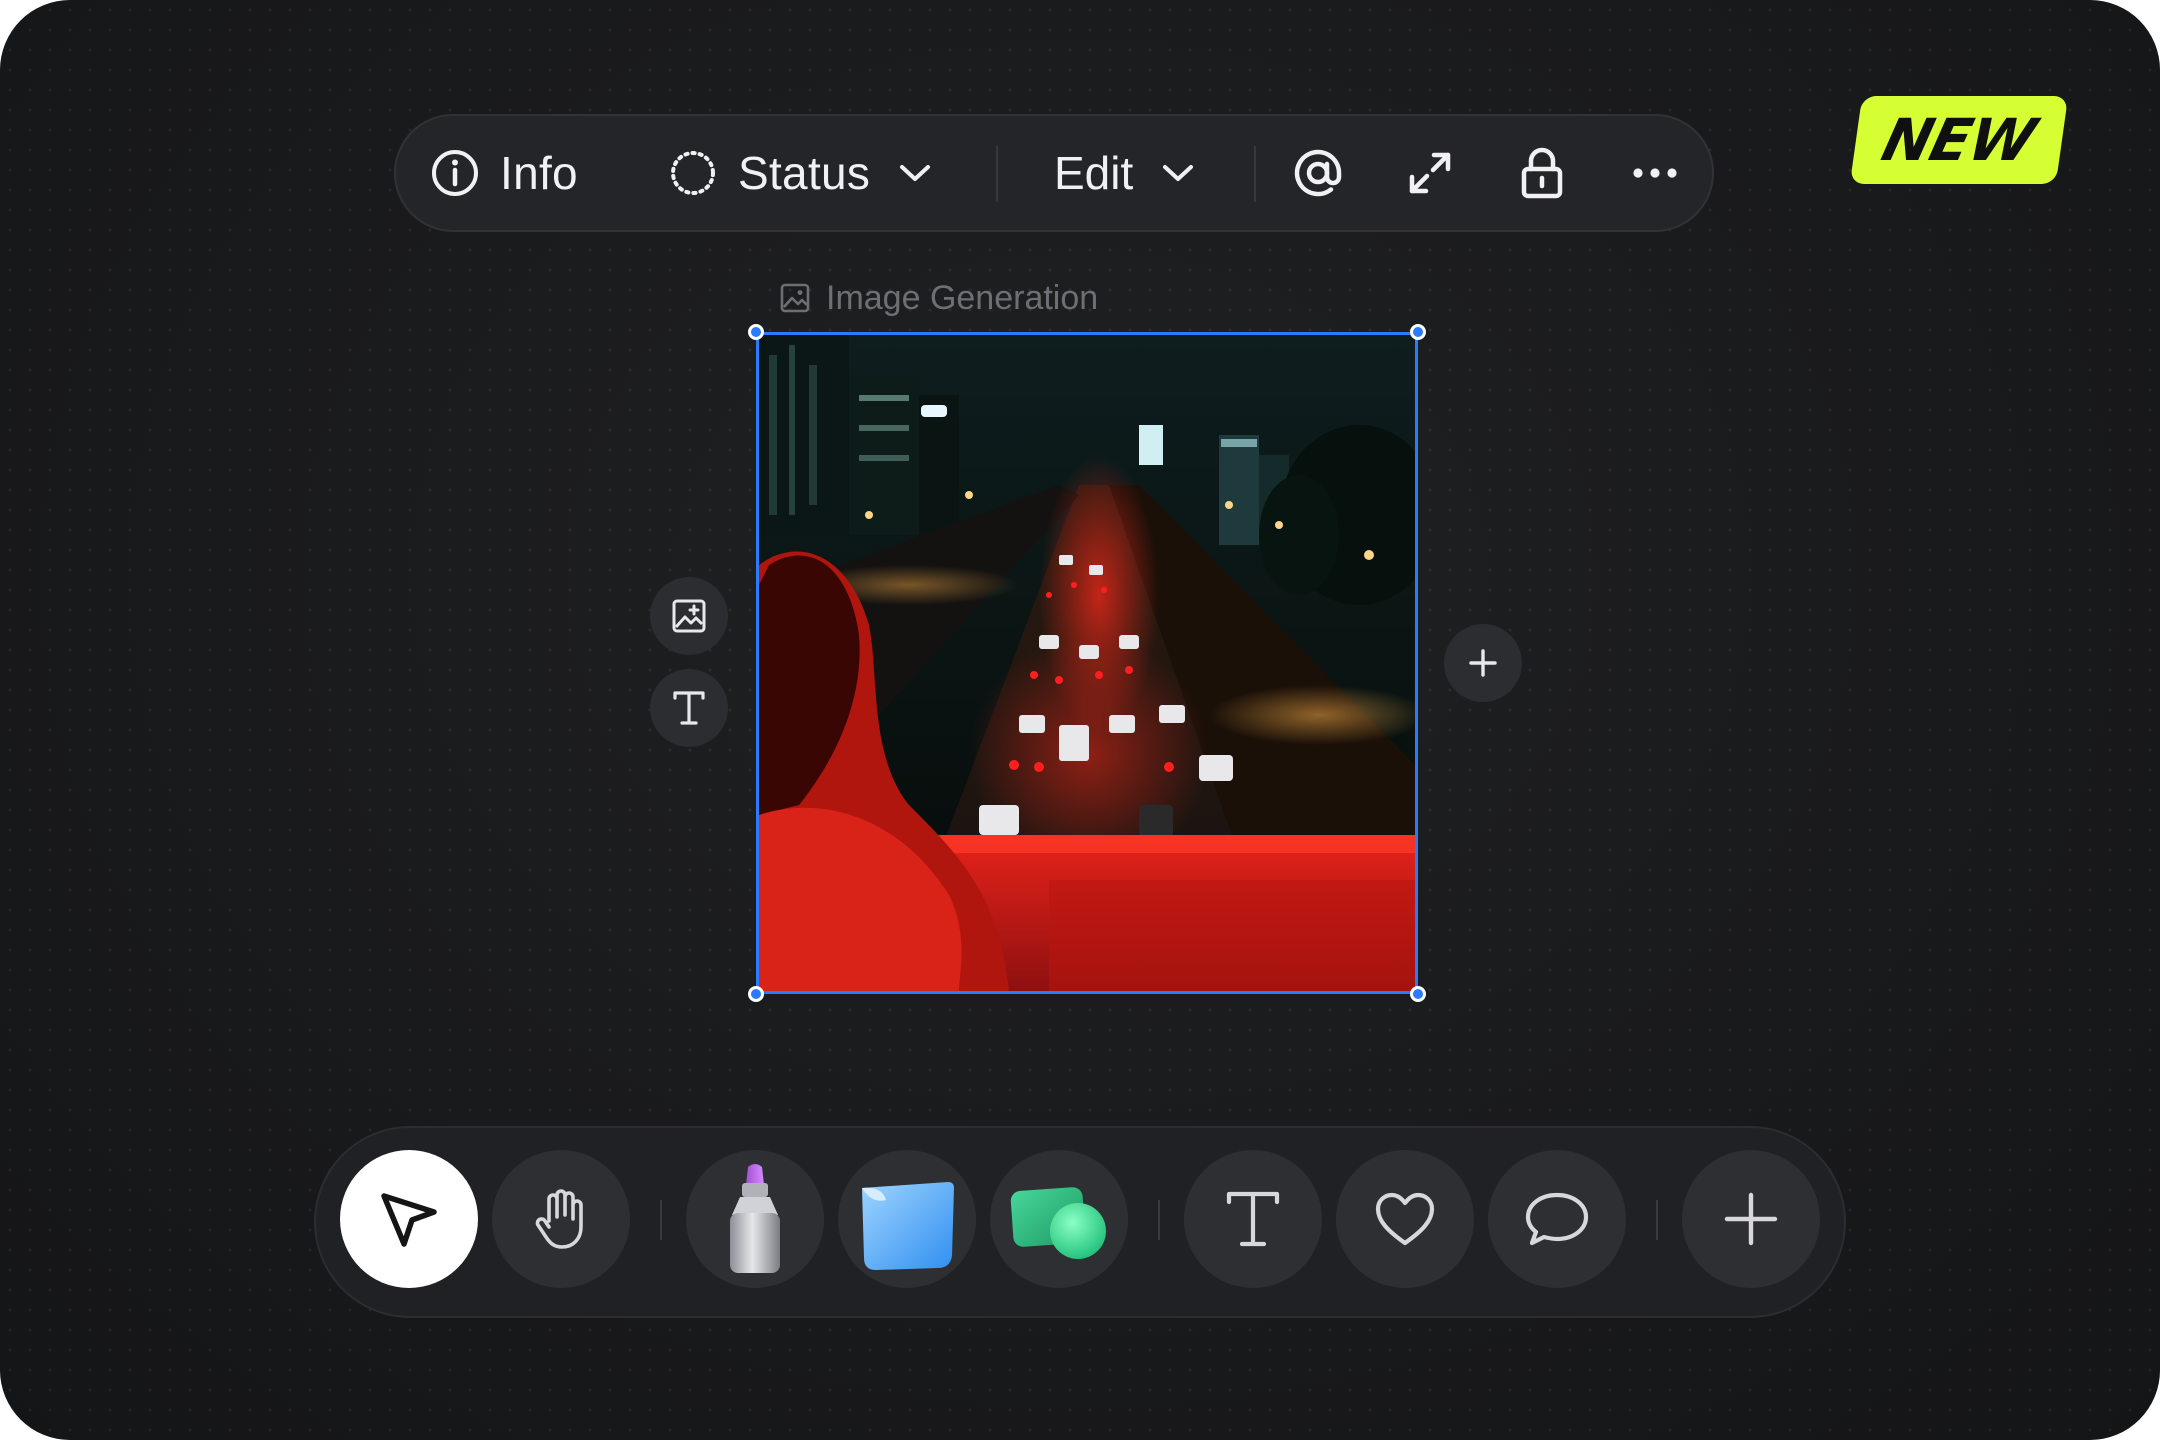 This screenshot has height=1440, width=2160. Describe the element at coordinates (962, 297) in the screenshot. I see `frame-label-text: Image Generation` at that location.